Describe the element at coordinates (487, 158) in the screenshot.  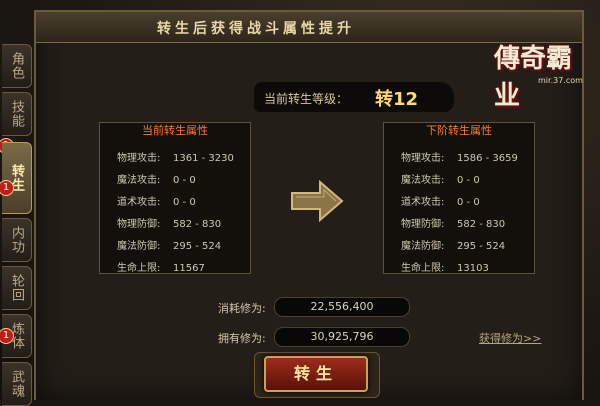
I see `attr-value: 1586 - 3659` at that location.